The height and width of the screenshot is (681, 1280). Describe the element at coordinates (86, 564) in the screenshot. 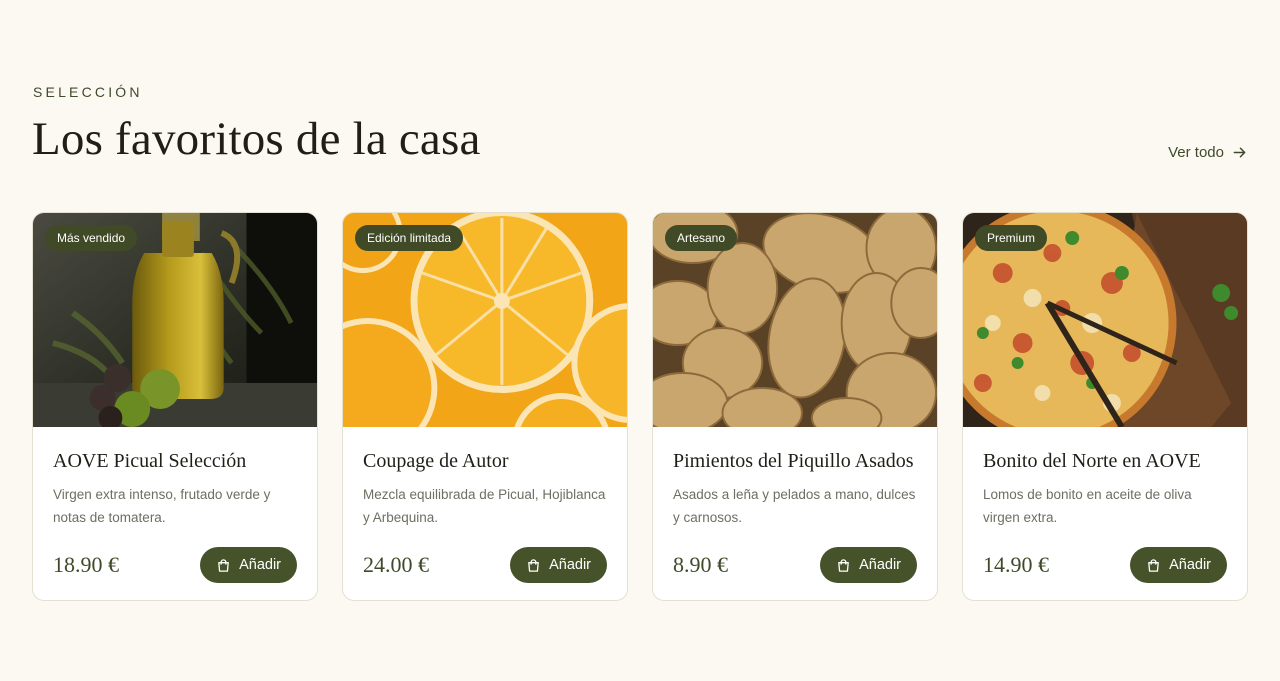

I see `product-price: 18.90 €` at that location.